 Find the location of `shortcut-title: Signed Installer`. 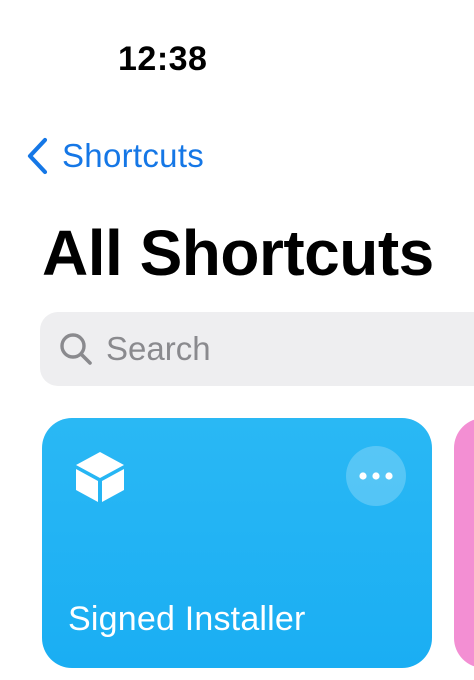

shortcut-title: Signed Installer is located at coordinates (187, 619).